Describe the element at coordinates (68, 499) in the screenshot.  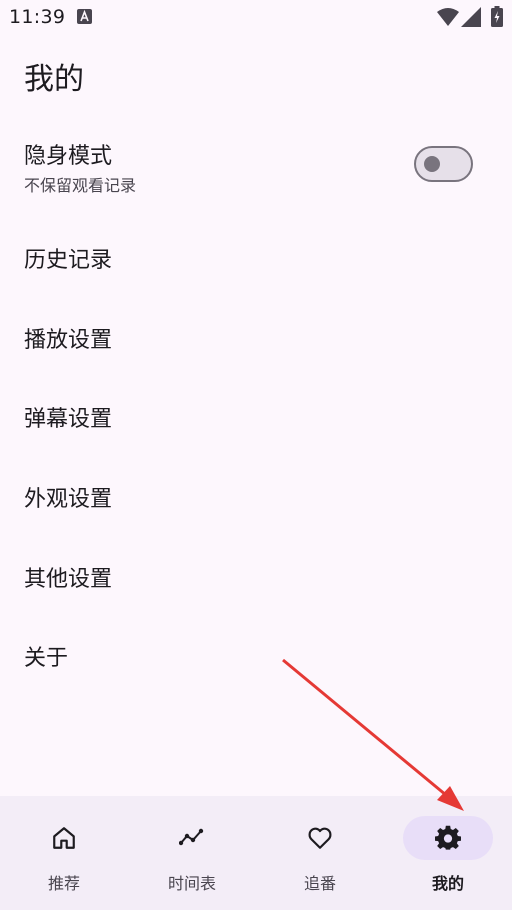
I see `menu-item-label: 外观设置` at that location.